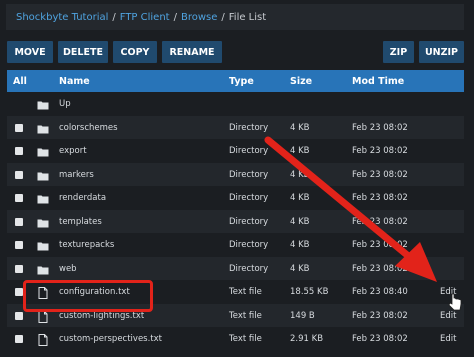  I want to click on annotation-arrow-shaft, so click(343, 202).